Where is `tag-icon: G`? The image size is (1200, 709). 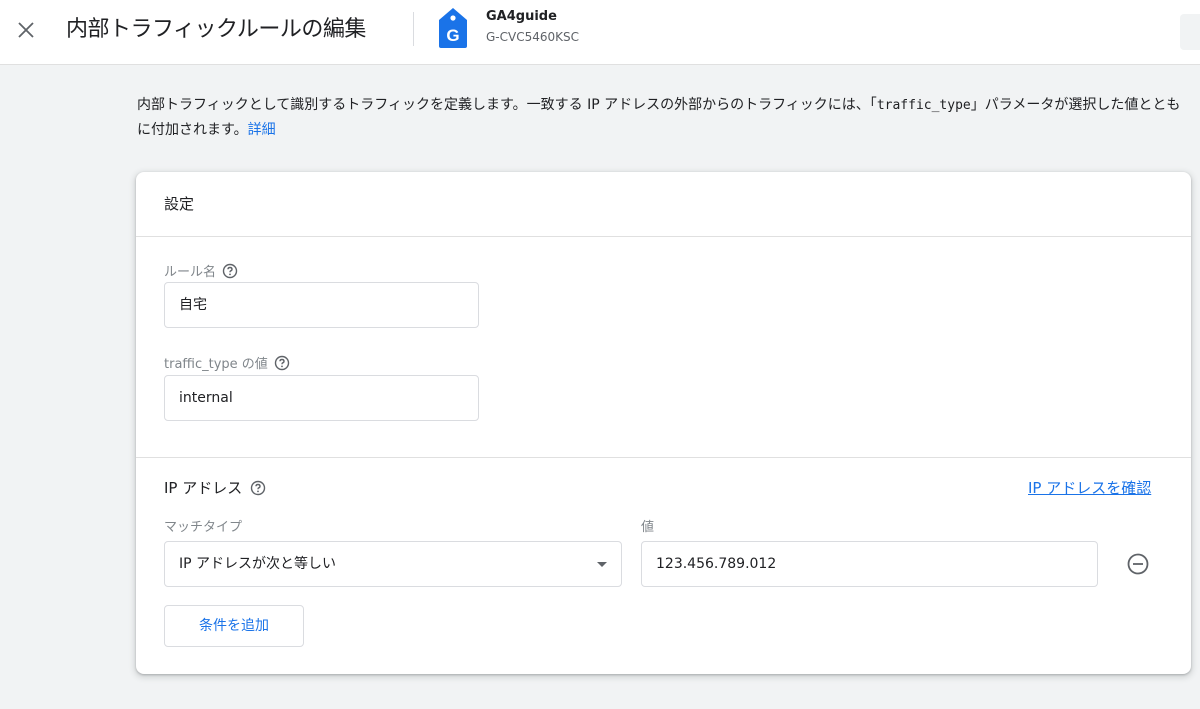
tag-icon: G is located at coordinates (453, 28).